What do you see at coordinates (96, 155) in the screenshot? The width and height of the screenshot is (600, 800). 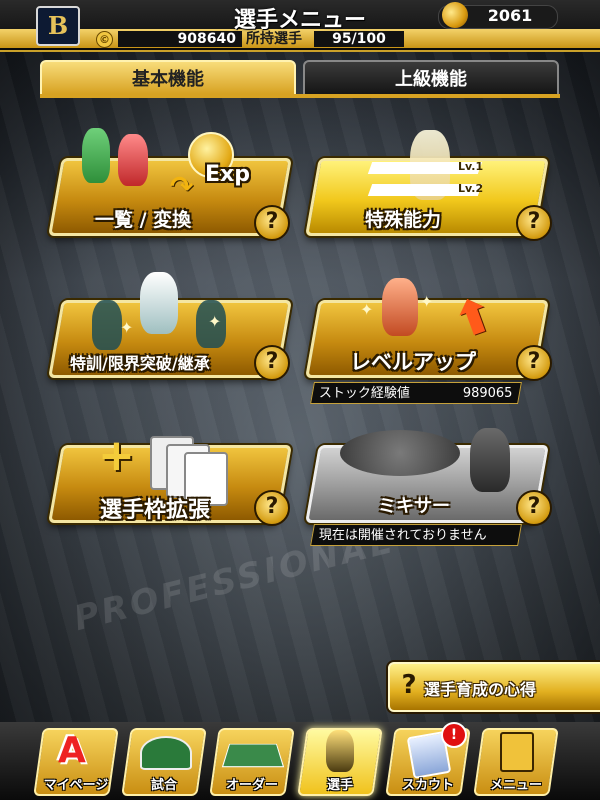 I see `player-green-icon` at bounding box center [96, 155].